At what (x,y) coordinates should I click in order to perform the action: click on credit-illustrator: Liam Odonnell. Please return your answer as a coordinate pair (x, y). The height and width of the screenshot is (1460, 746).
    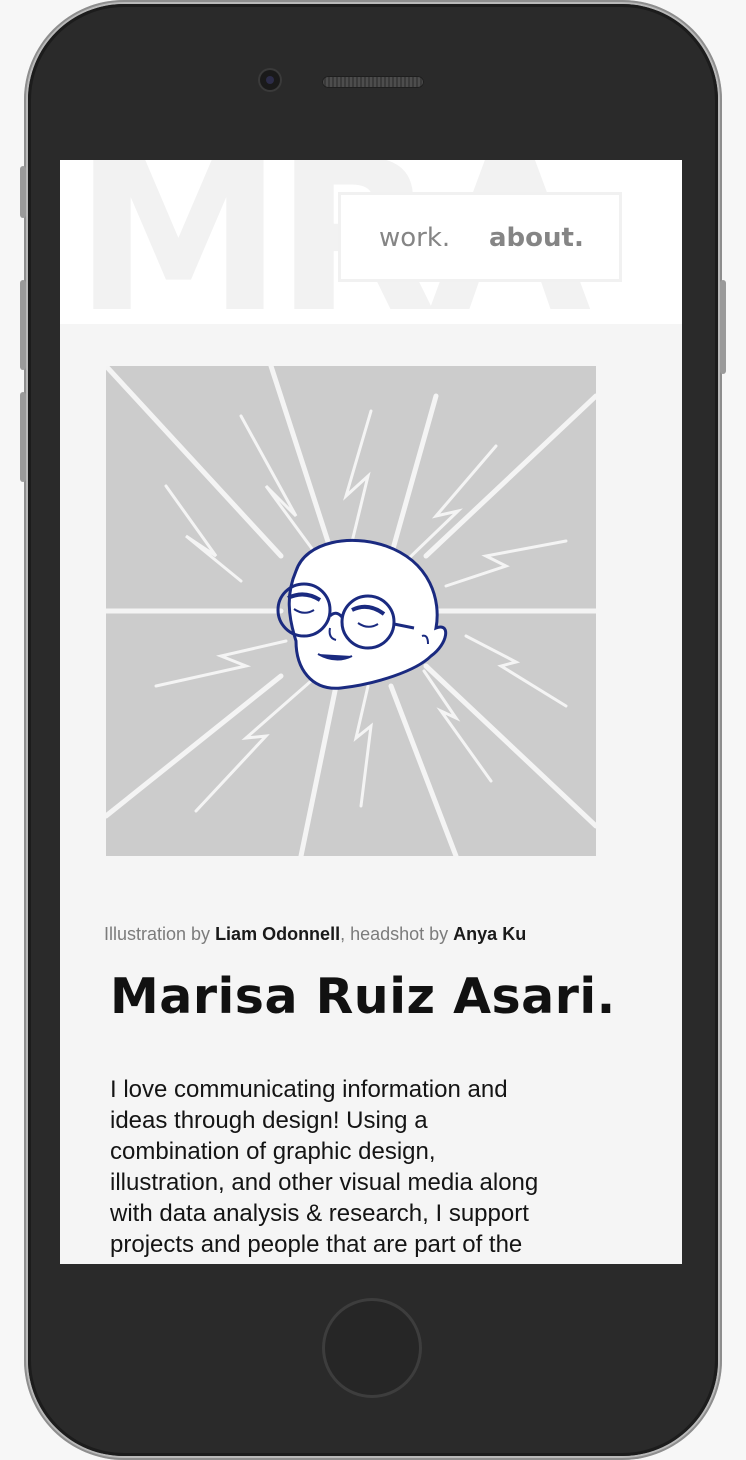
    Looking at the image, I should click on (278, 934).